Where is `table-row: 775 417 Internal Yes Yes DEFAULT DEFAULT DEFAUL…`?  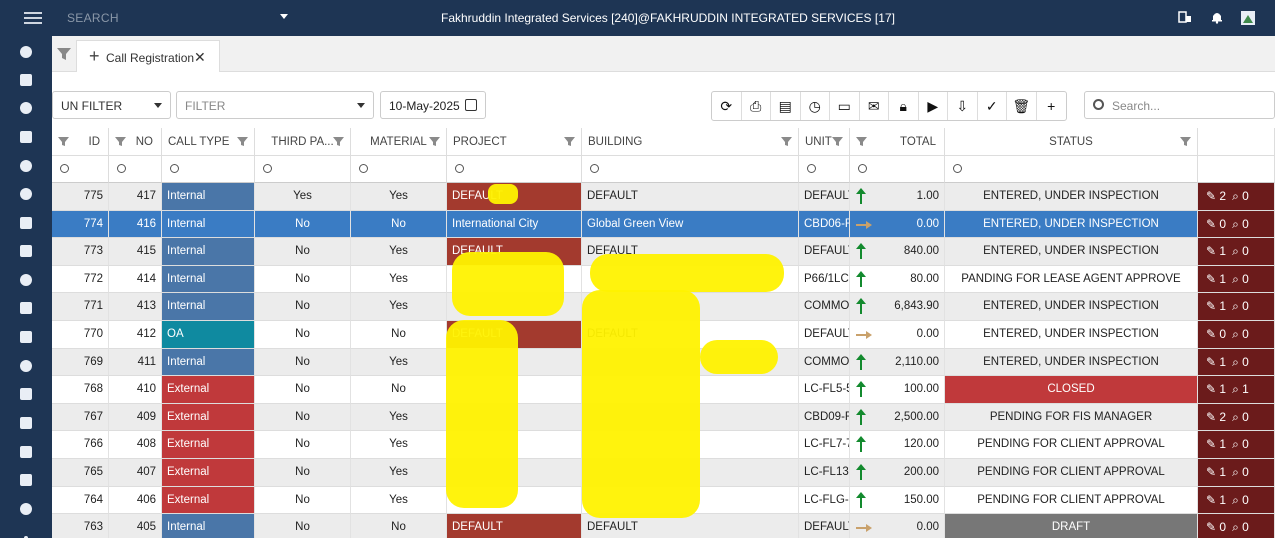
table-row: 775 417 Internal Yes Yes DEFAULT DEFAULT DEFAUL… is located at coordinates (663, 197).